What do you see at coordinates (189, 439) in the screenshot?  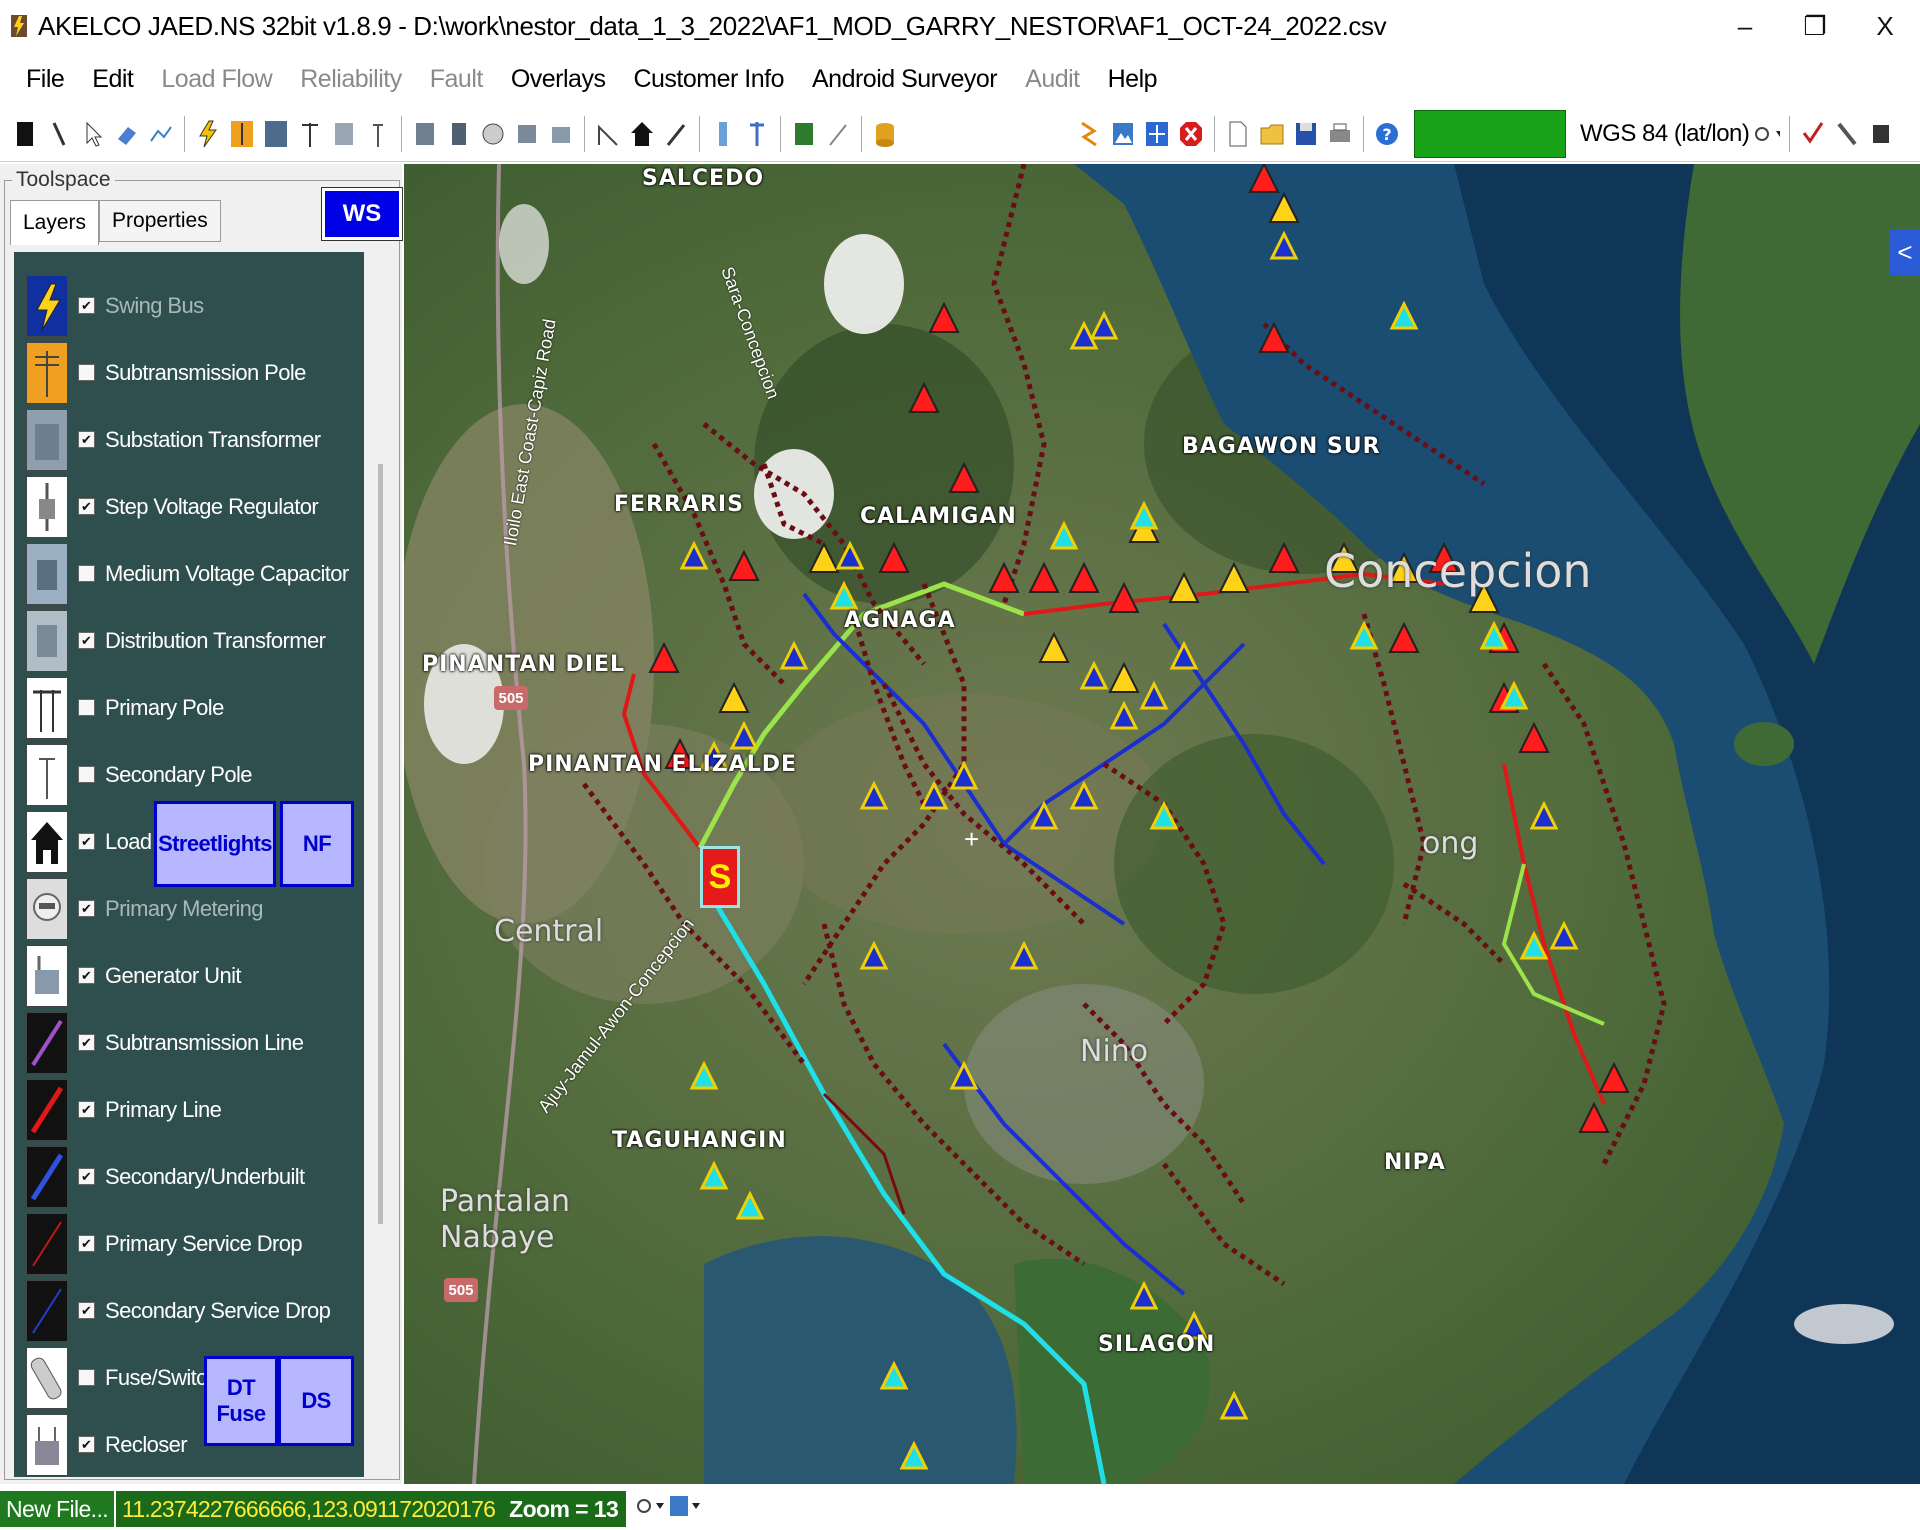 I see `layer-substation-transformer: ✔ Substation Transformer` at bounding box center [189, 439].